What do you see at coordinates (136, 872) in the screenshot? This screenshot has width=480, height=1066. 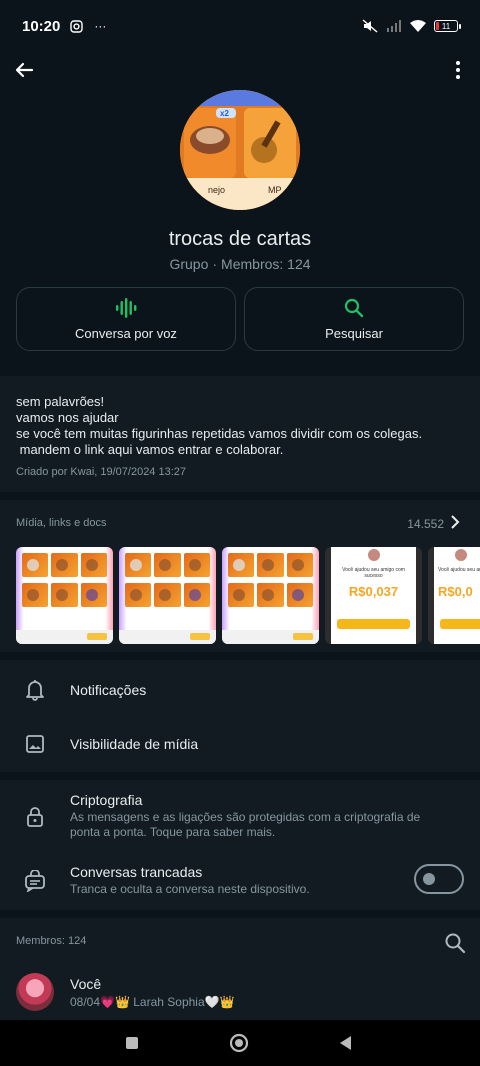 I see `locked-chats-title: Conversas trancadas` at bounding box center [136, 872].